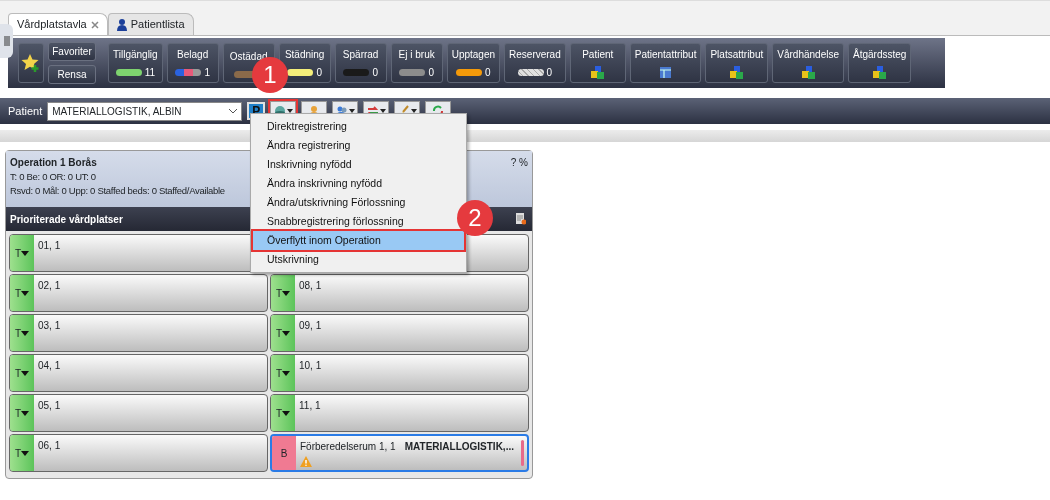 The height and width of the screenshot is (500, 1050). I want to click on status-count: 1, so click(207, 72).